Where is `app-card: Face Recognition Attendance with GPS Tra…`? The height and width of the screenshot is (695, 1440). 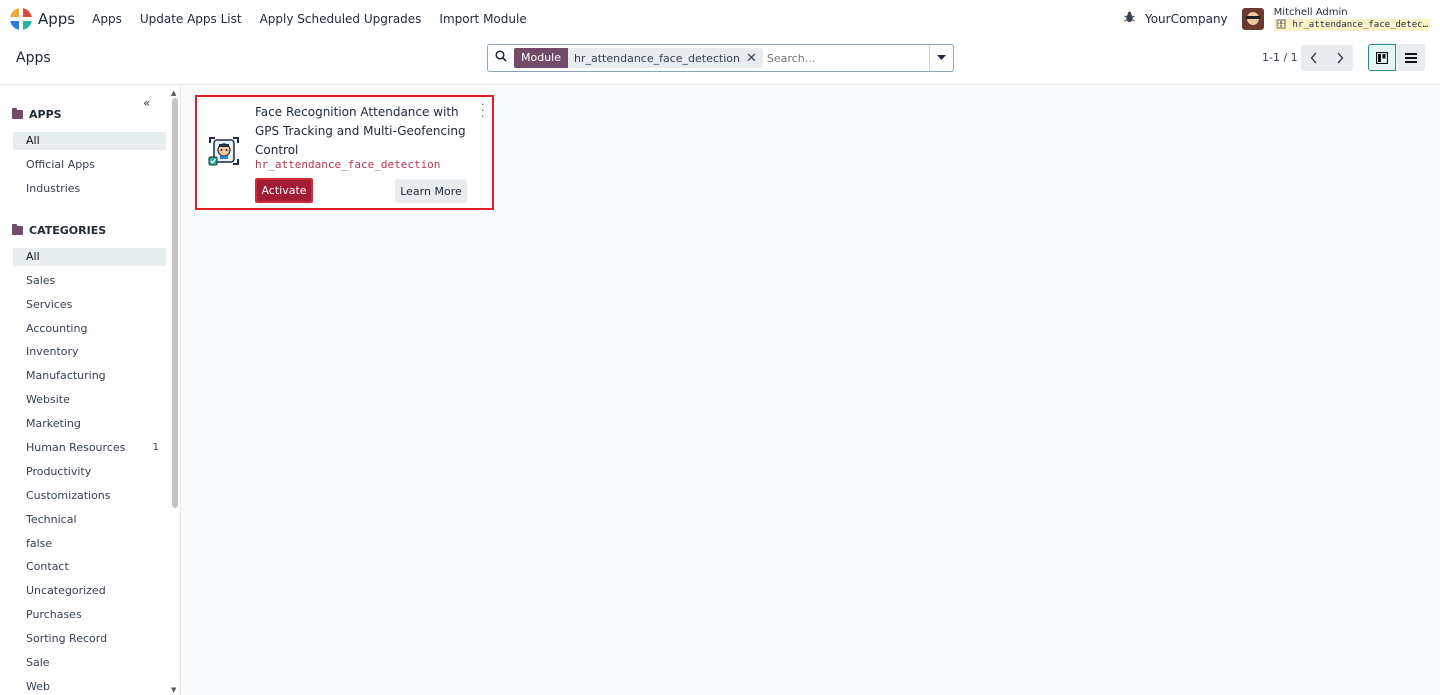
app-card: Face Recognition Attendance with GPS Tra… is located at coordinates (344, 152).